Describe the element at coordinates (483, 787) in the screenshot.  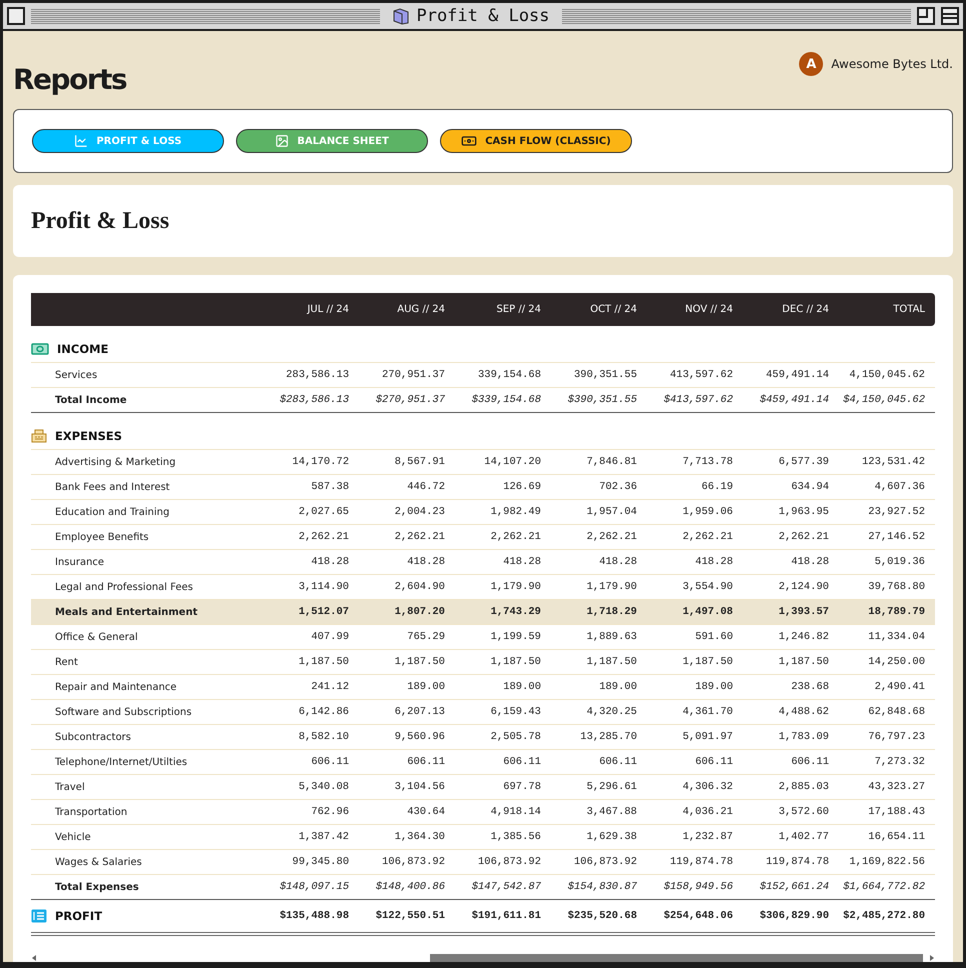
I see `table-row: Travel 5,340.08 3,104.56 697.78 5,296.61 4,306.32 2,885.03 43,323.27` at that location.